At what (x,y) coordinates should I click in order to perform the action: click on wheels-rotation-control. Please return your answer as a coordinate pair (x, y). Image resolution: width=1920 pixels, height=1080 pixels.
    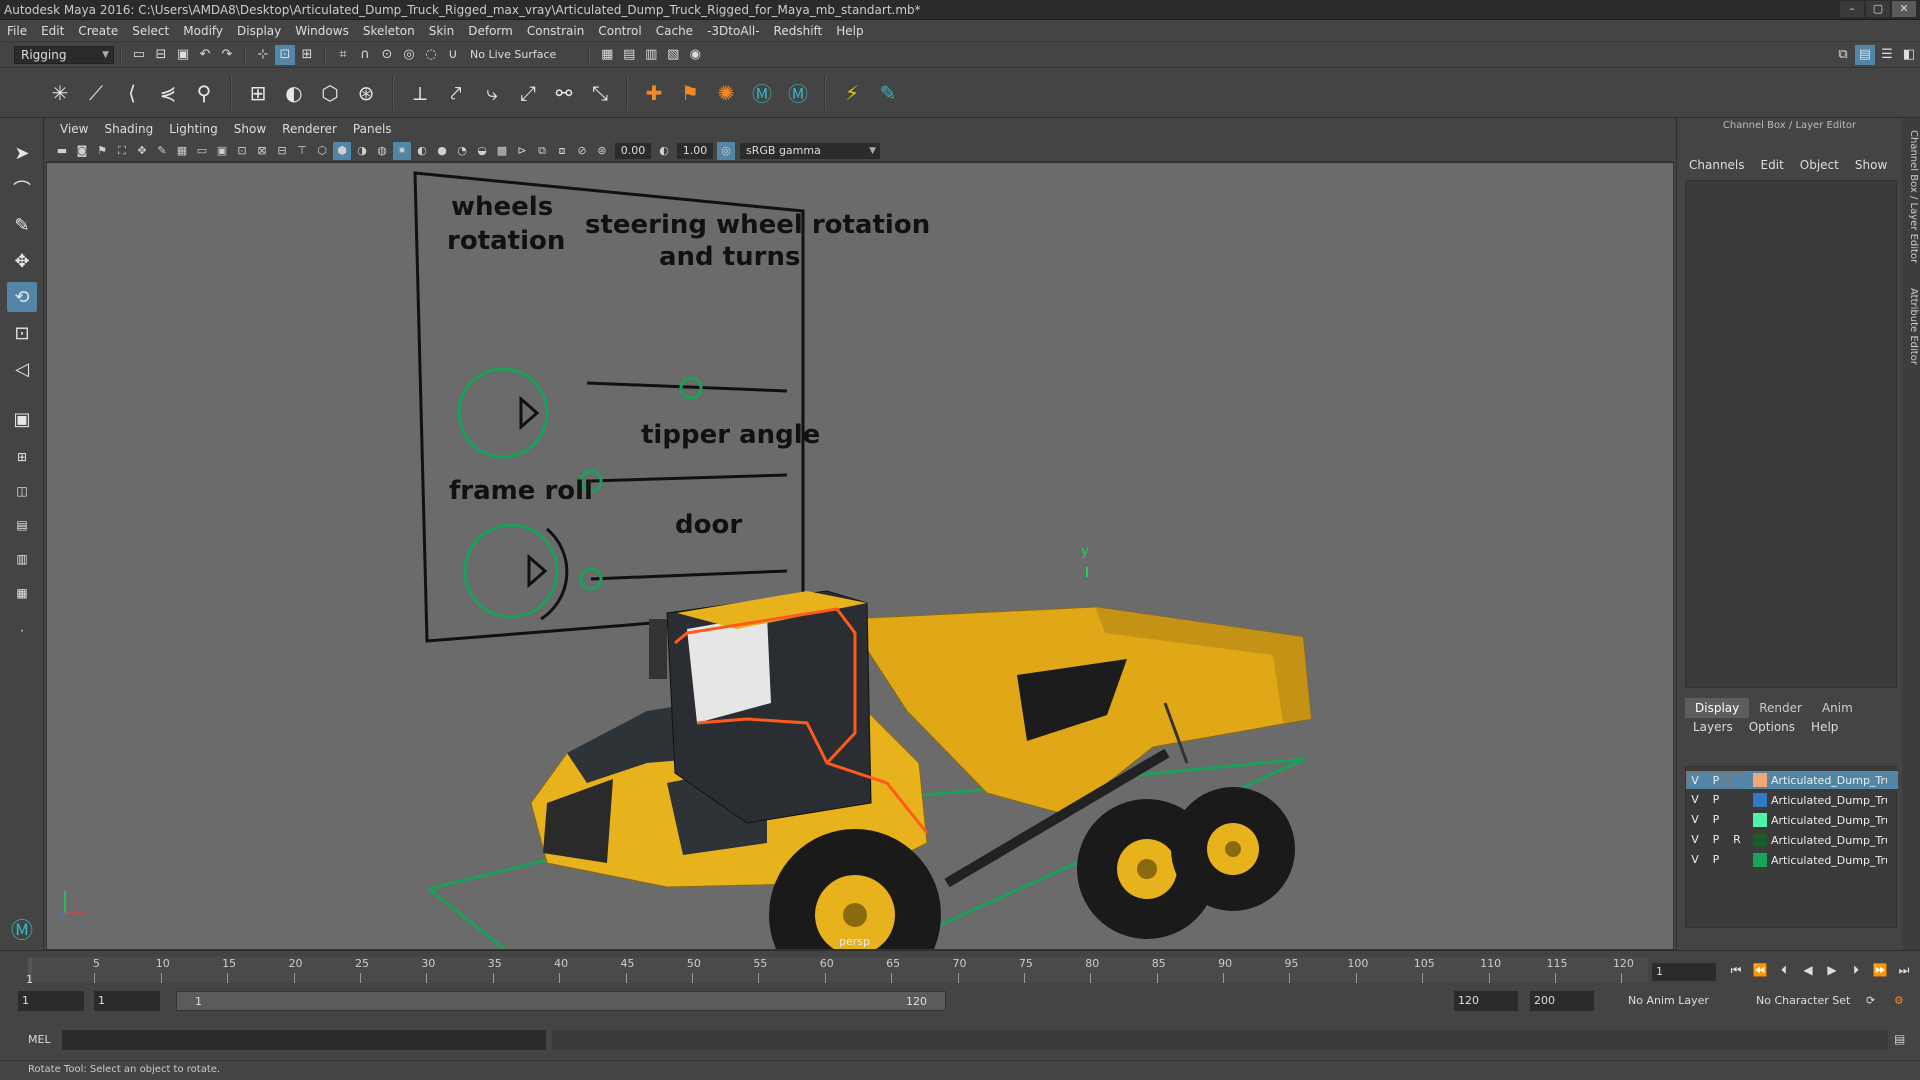
    Looking at the image, I should click on (503, 413).